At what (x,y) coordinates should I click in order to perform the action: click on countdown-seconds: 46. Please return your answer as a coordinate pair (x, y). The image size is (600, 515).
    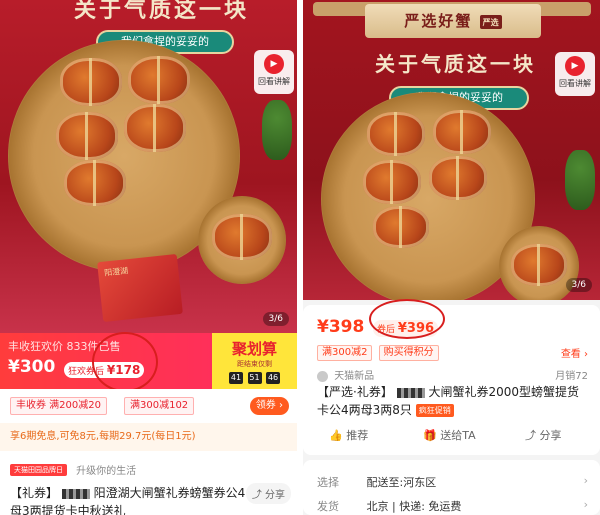
    Looking at the image, I should click on (273, 378).